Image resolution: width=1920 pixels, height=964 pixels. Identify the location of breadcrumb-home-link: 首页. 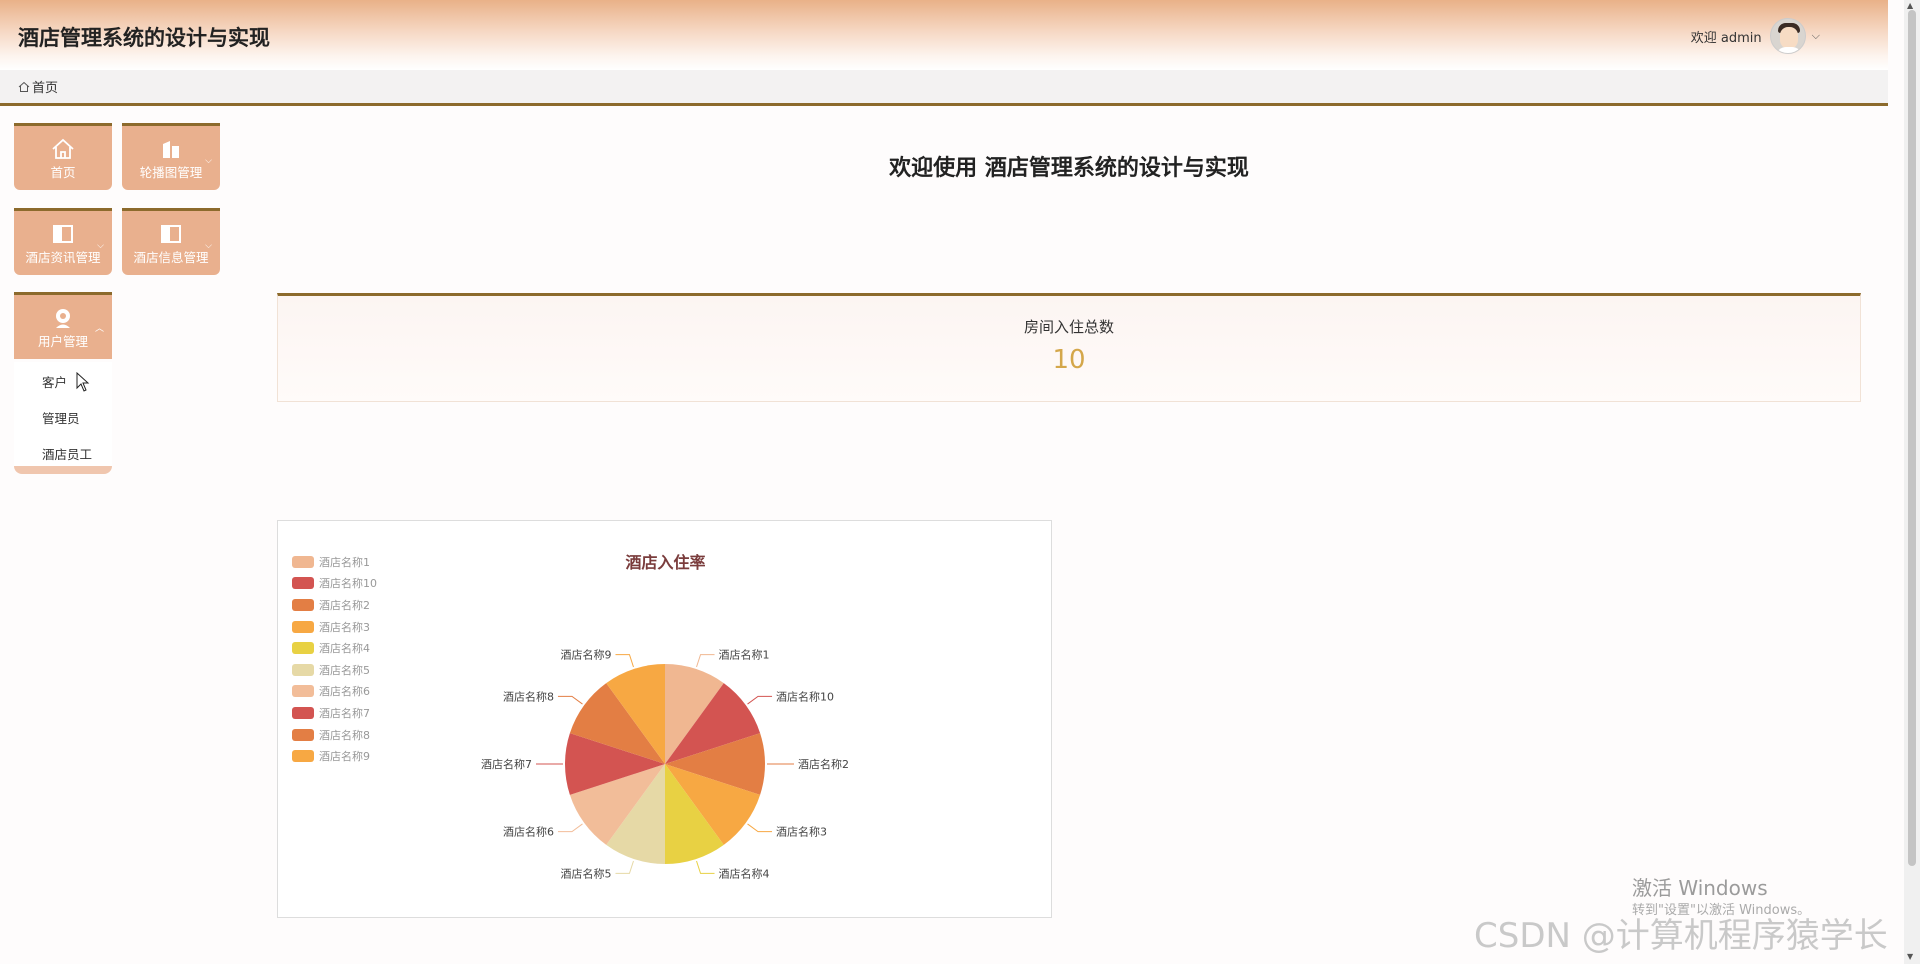
(45, 86).